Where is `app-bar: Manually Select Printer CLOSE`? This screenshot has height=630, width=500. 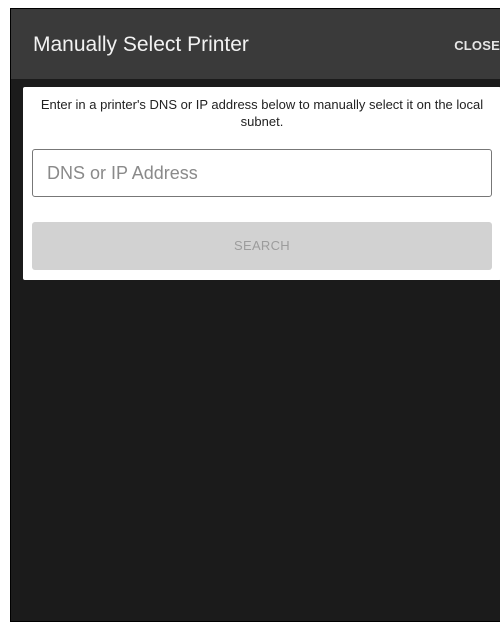 app-bar: Manually Select Printer CLOSE is located at coordinates (255, 44).